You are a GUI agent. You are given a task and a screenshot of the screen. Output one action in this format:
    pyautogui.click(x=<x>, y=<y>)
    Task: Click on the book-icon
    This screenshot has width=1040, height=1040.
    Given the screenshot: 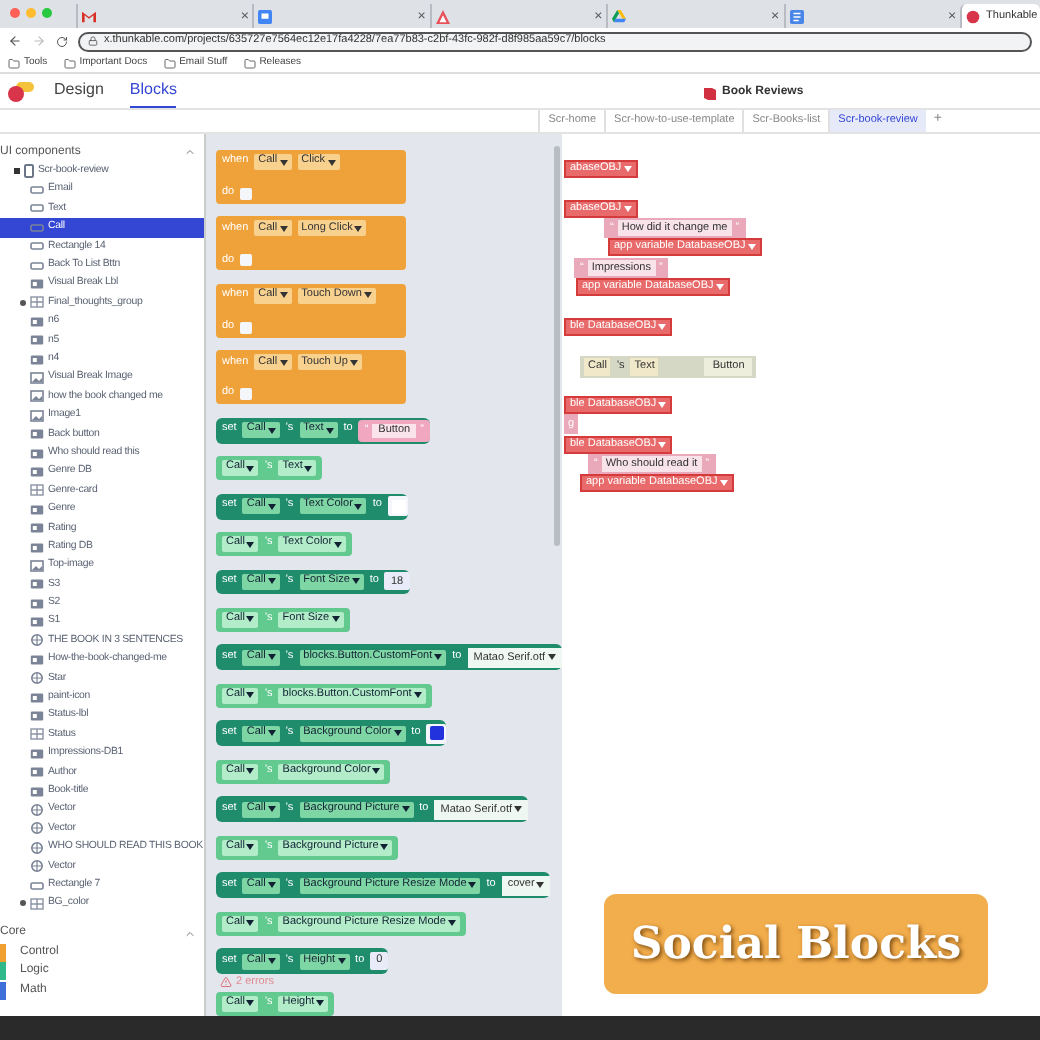 What is the action you would take?
    pyautogui.click(x=710, y=93)
    